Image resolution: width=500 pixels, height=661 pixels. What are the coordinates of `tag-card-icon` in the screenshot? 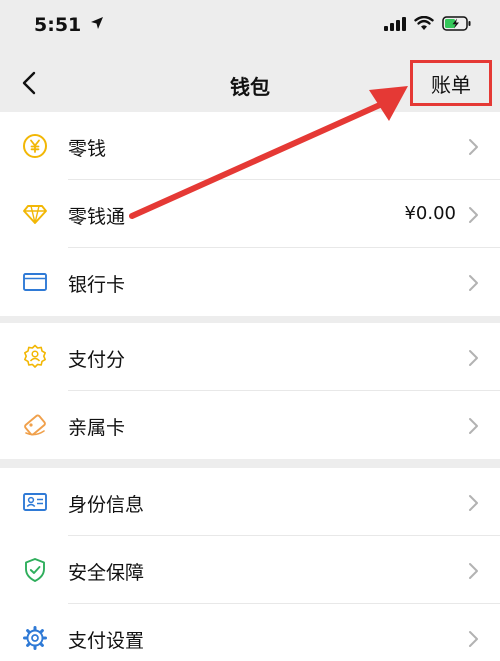 It's located at (35, 425).